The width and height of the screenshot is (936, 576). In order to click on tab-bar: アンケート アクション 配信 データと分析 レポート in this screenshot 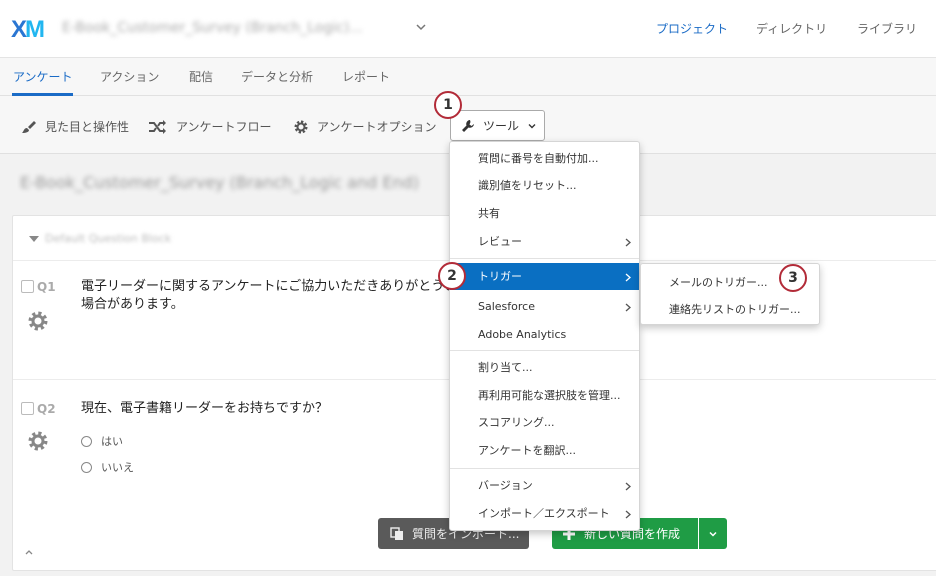, I will do `click(468, 77)`.